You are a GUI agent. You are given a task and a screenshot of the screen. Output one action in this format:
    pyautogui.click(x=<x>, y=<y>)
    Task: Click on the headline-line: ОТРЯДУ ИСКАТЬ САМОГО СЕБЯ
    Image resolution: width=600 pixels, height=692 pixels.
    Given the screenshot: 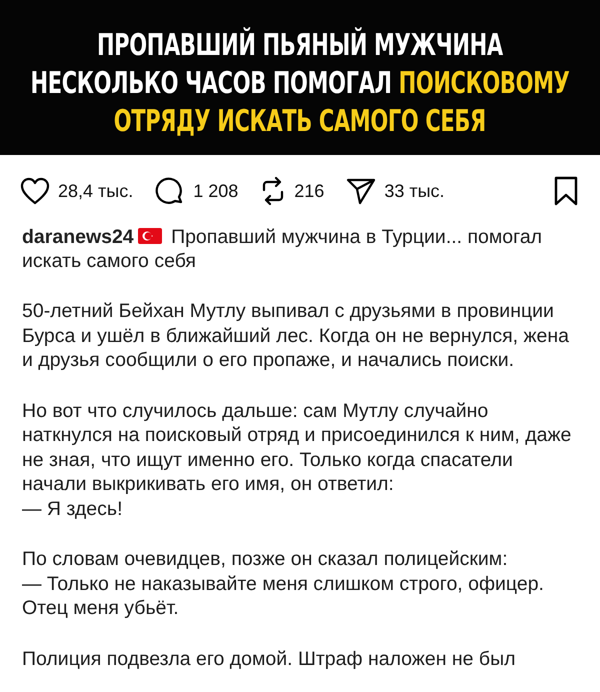 What is the action you would take?
    pyautogui.click(x=300, y=121)
    